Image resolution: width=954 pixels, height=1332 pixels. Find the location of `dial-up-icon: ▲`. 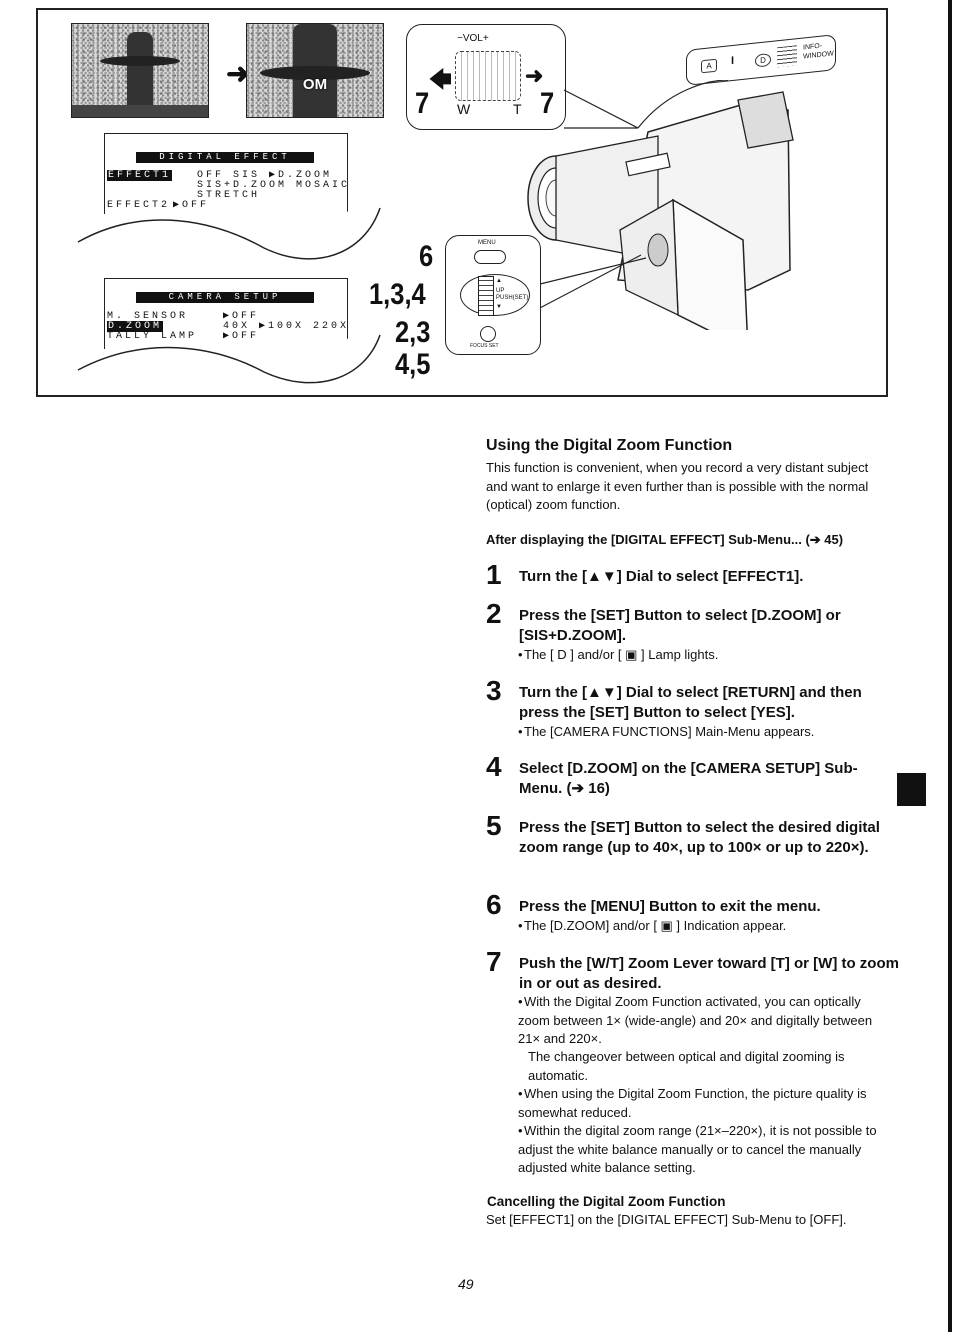

dial-up-icon: ▲ is located at coordinates (499, 281).